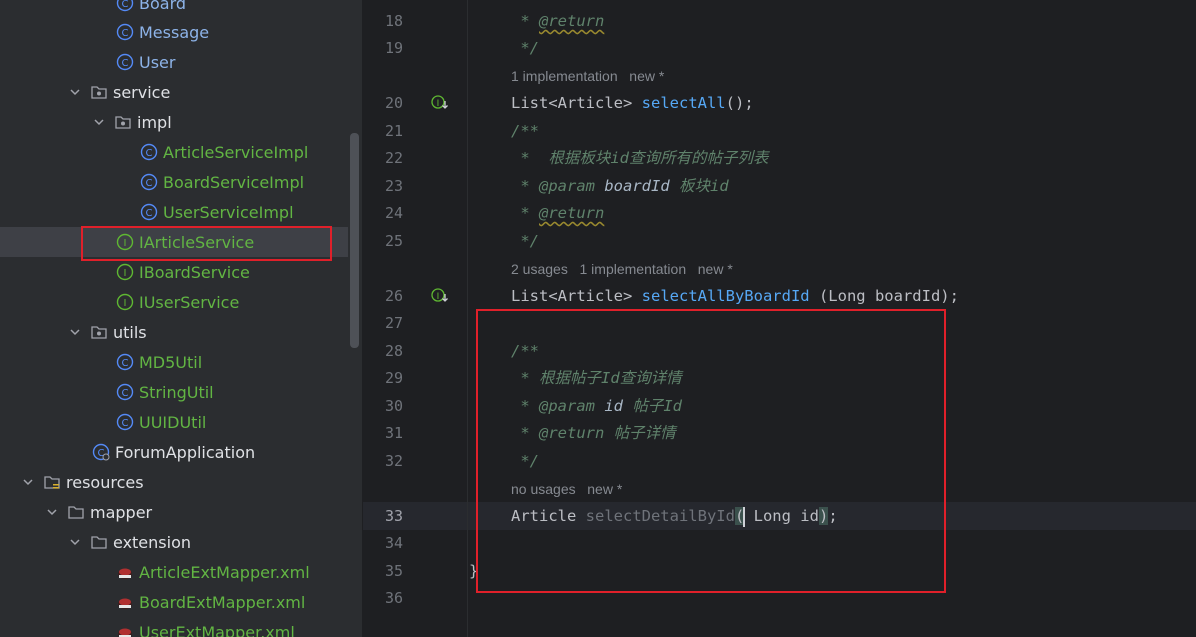 The width and height of the screenshot is (1196, 637). I want to click on javadoc-tag: @return, so click(572, 21).